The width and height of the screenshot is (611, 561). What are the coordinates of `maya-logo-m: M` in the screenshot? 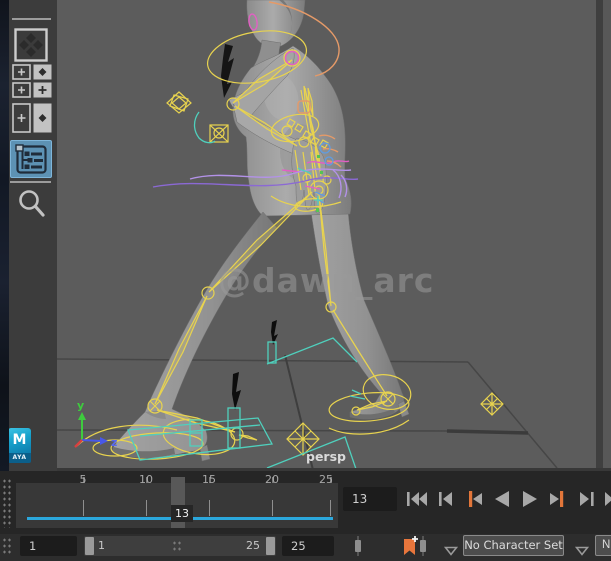 It's located at (19, 440).